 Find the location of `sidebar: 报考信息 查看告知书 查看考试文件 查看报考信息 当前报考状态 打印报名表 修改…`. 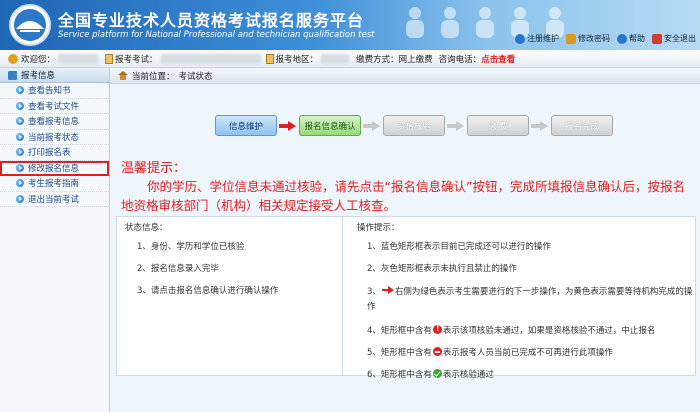

sidebar: 报考信息 查看告知书 查看考试文件 查看报考信息 当前报考状态 打印报名表 修改… is located at coordinates (55, 240).